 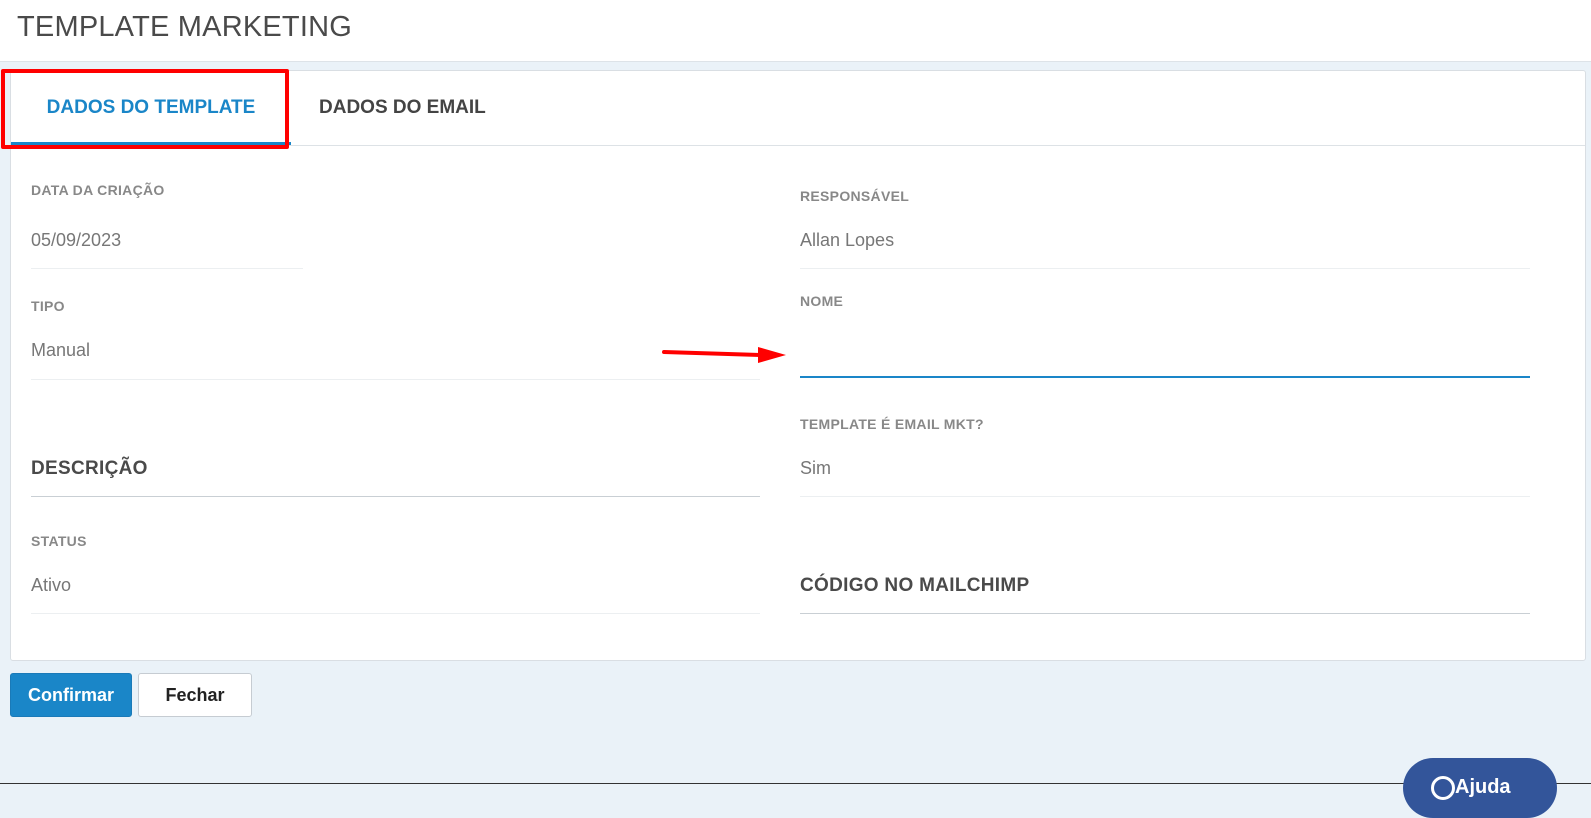 I want to click on confirmar-button: Confirmar, so click(x=71, y=695).